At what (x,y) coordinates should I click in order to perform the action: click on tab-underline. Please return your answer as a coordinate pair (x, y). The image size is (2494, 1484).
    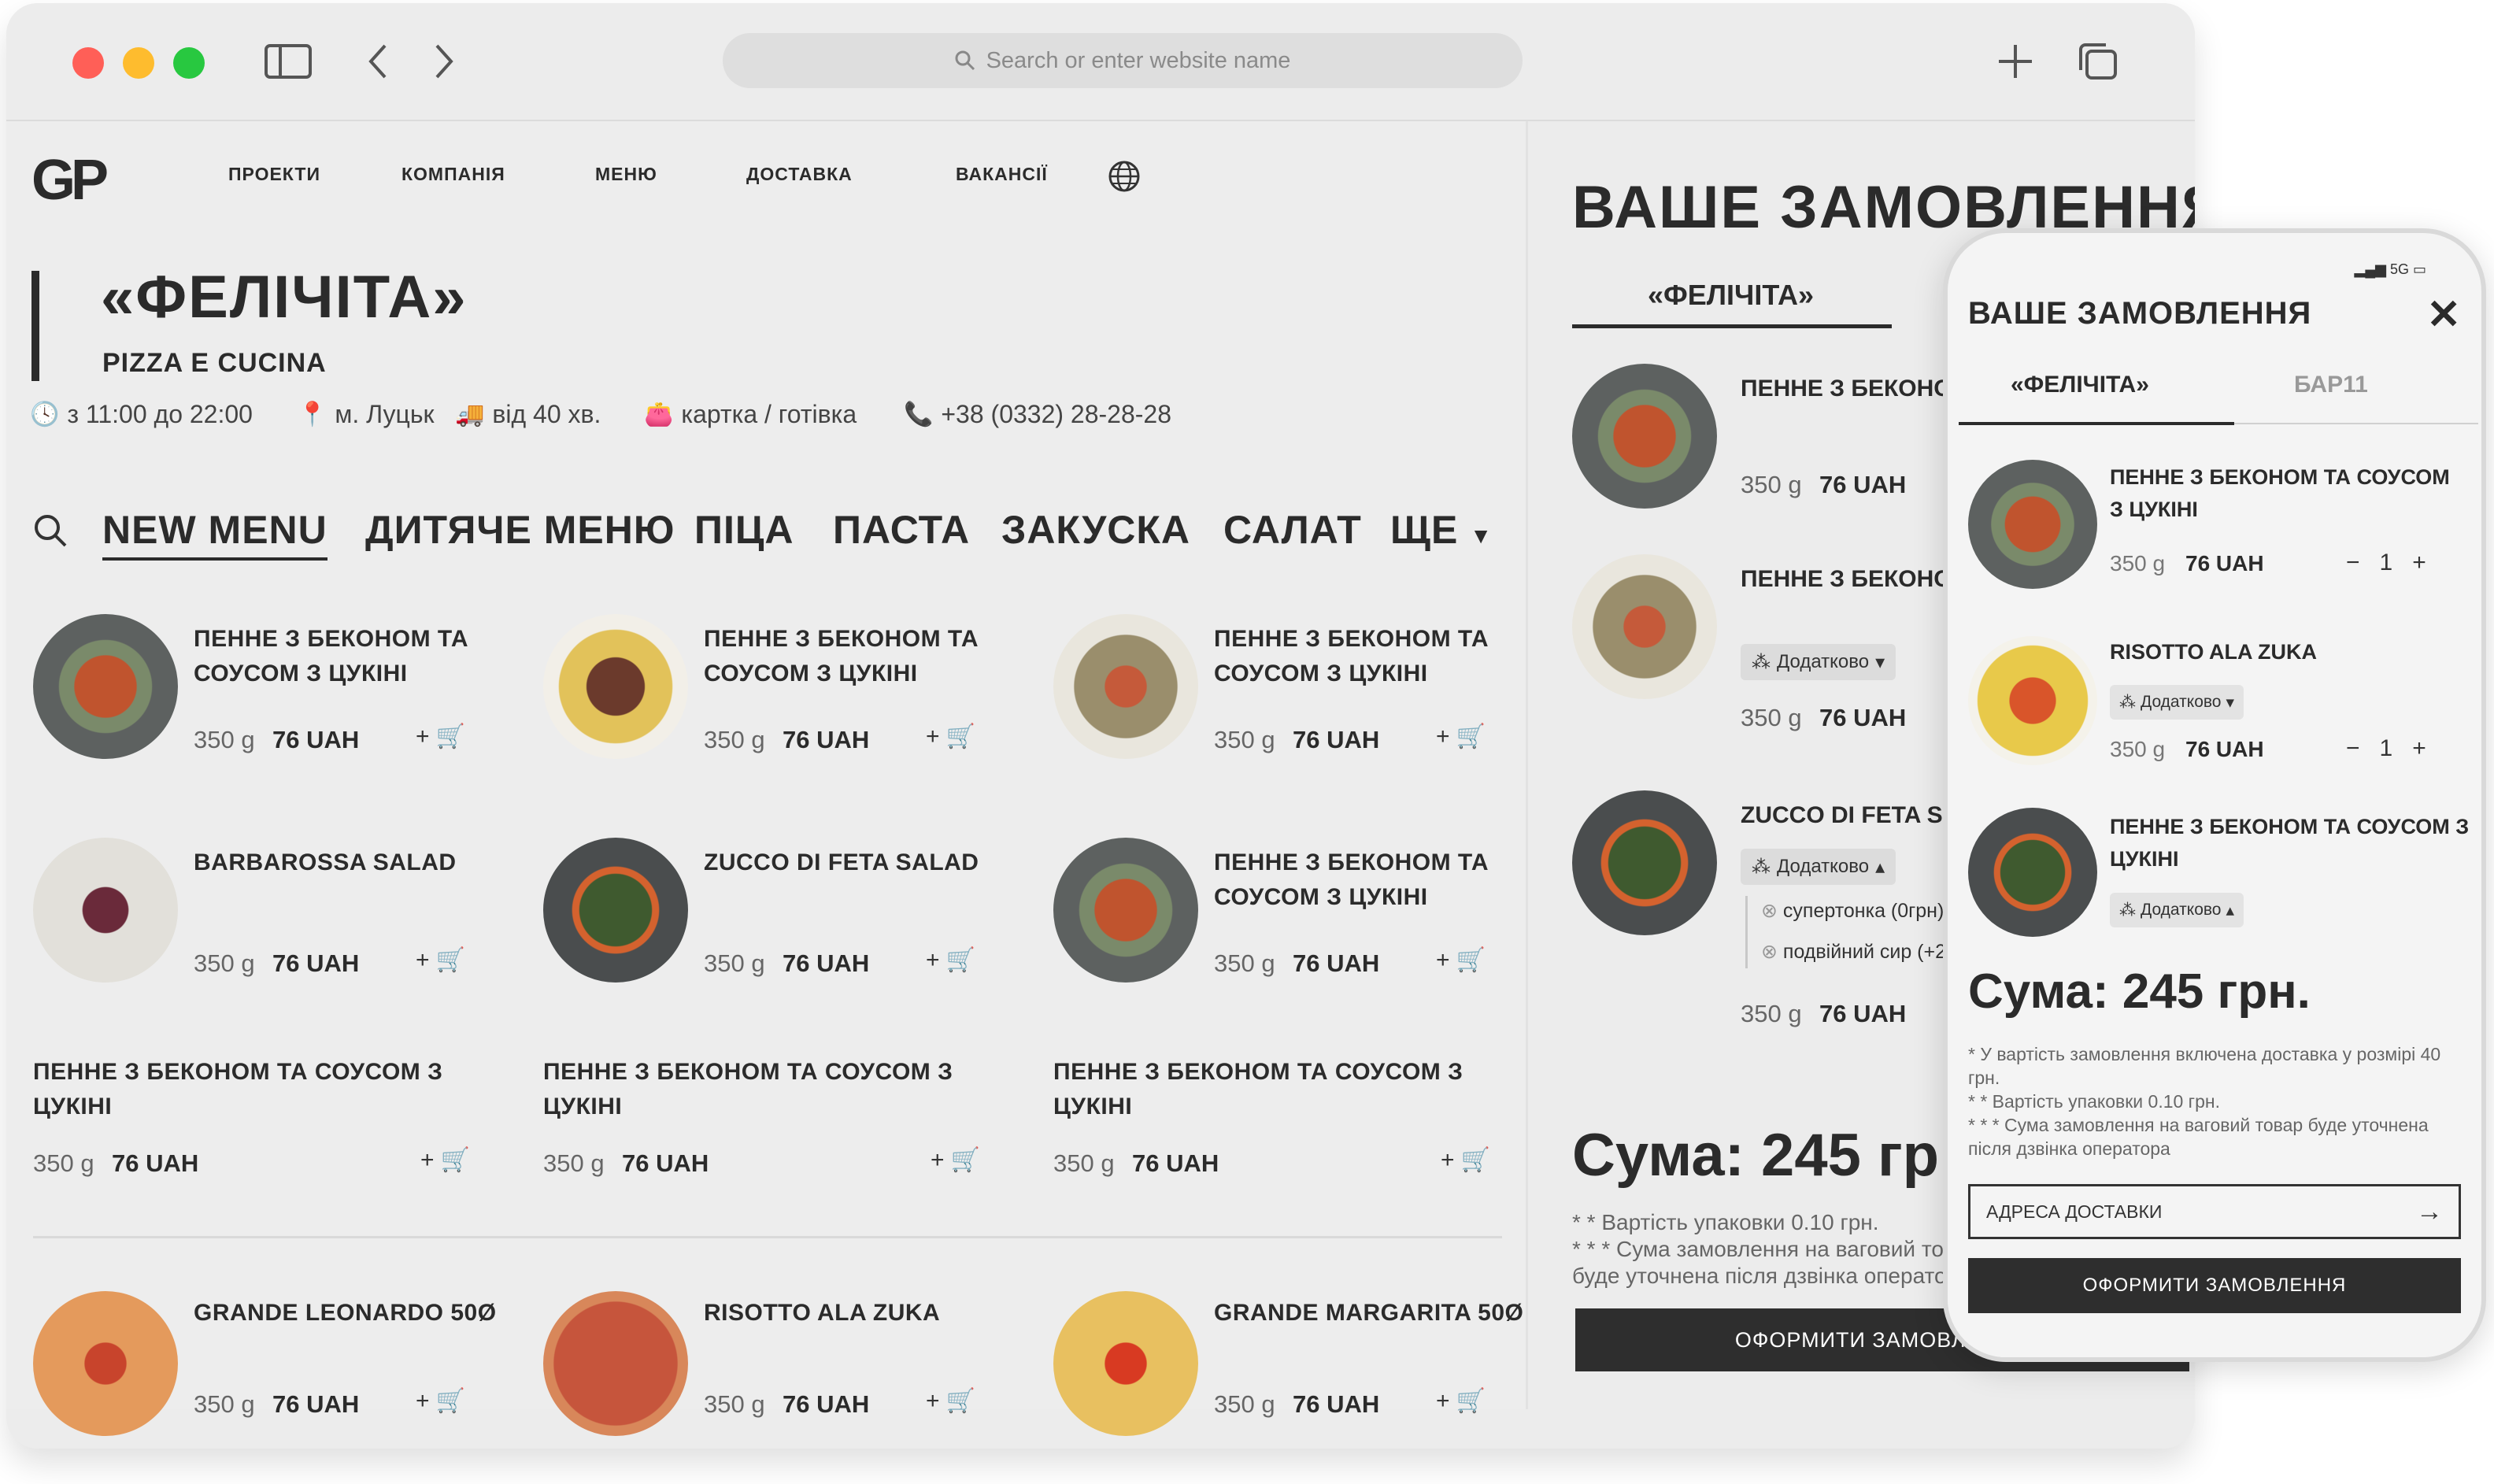
    Looking at the image, I should click on (1732, 326).